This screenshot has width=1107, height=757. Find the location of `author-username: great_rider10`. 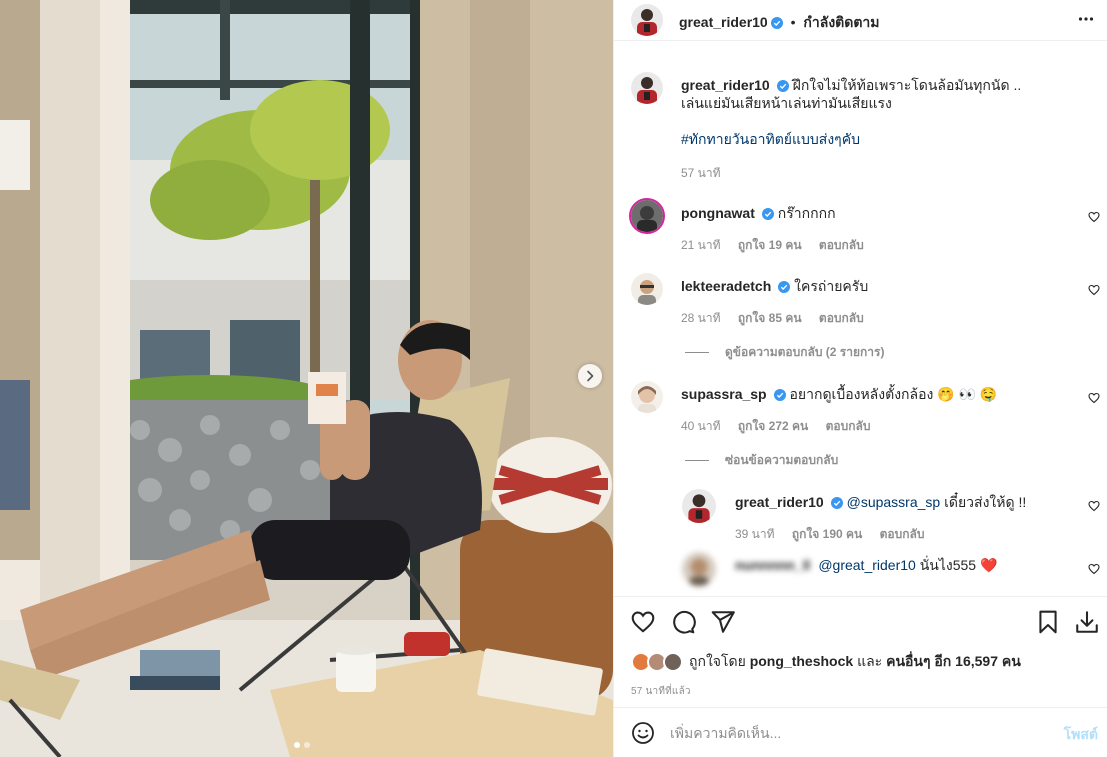

author-username: great_rider10 is located at coordinates (723, 22).